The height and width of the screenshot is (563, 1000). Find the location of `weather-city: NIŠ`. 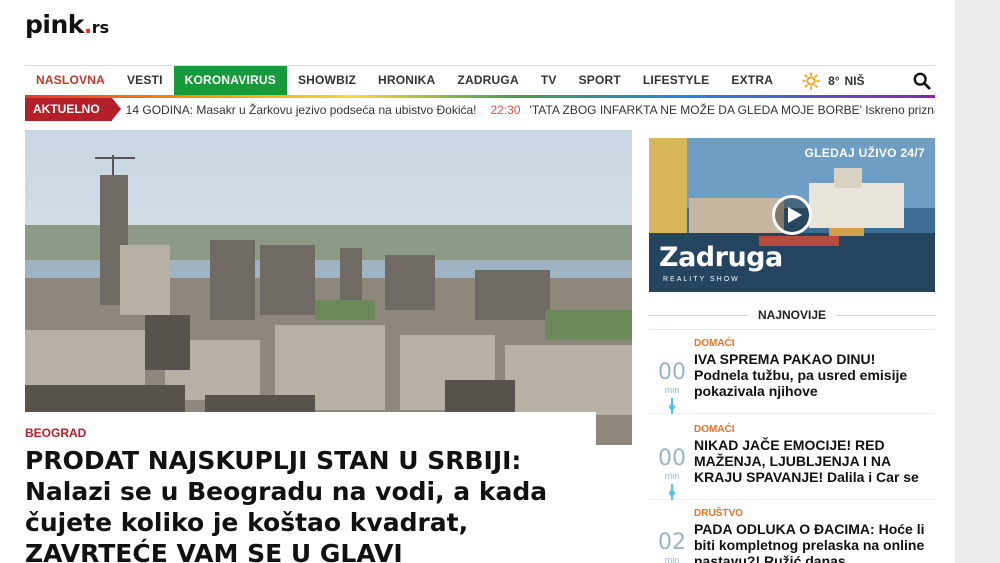

weather-city: NIŠ is located at coordinates (854, 80).